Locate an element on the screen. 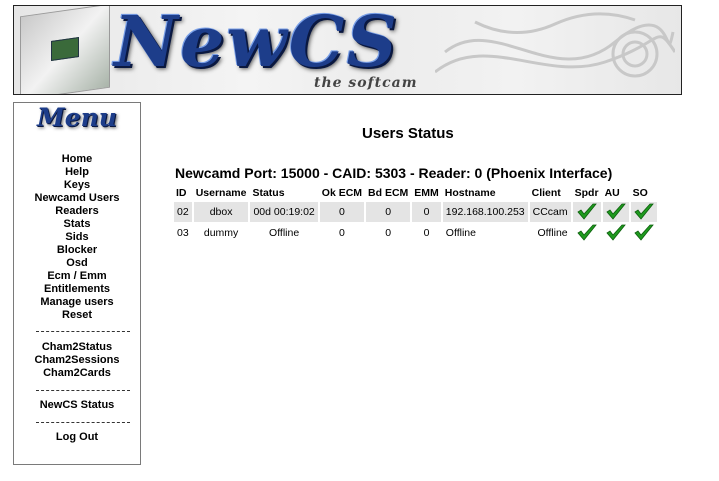  cell-status: 00d 00:19:02 is located at coordinates (284, 212).